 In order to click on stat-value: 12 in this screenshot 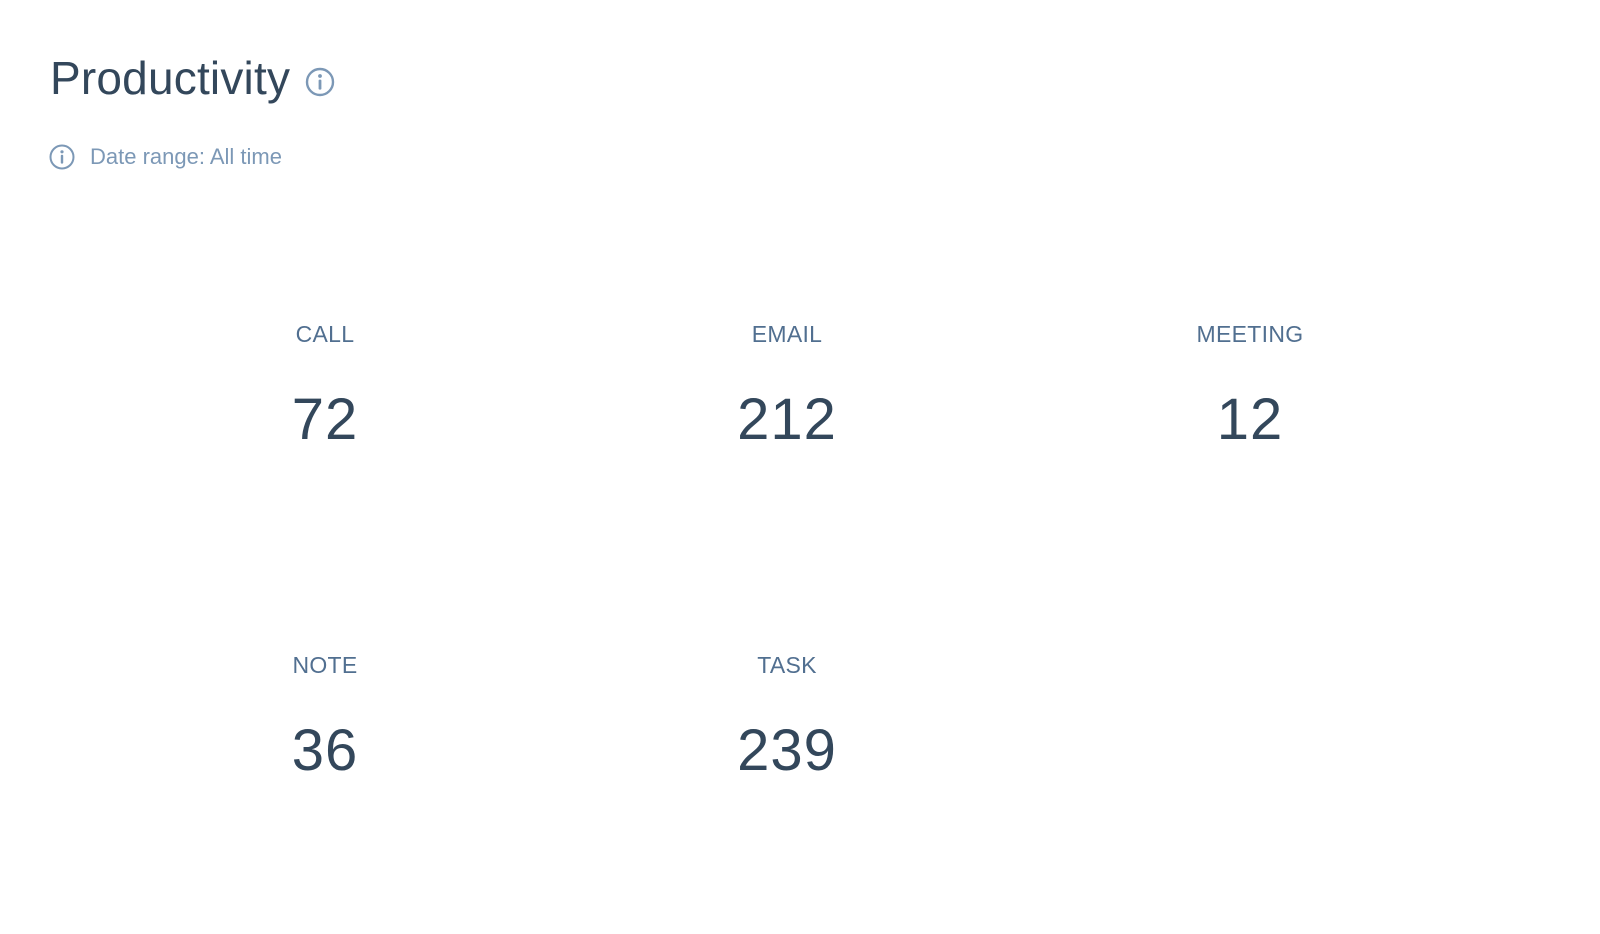, I will do `click(1250, 419)`.